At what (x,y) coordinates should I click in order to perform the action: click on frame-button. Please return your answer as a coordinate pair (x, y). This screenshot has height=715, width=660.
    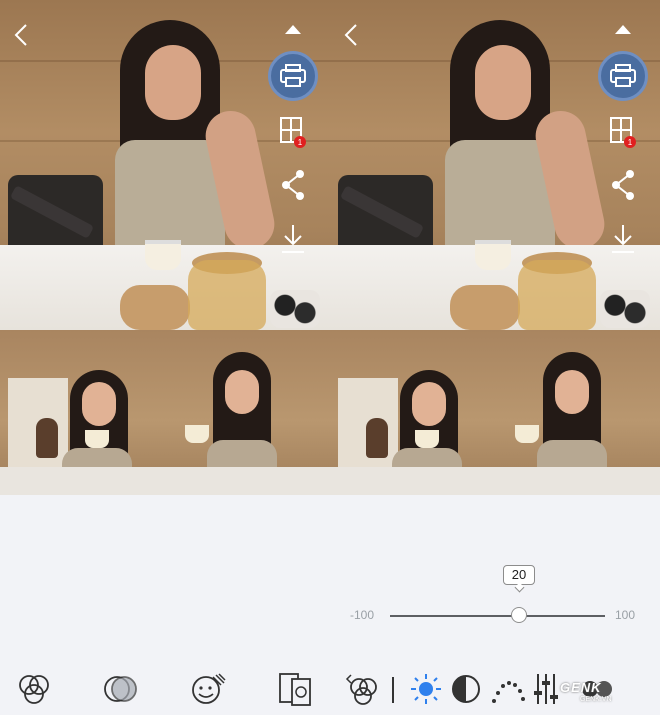
    Looking at the image, I should click on (296, 689).